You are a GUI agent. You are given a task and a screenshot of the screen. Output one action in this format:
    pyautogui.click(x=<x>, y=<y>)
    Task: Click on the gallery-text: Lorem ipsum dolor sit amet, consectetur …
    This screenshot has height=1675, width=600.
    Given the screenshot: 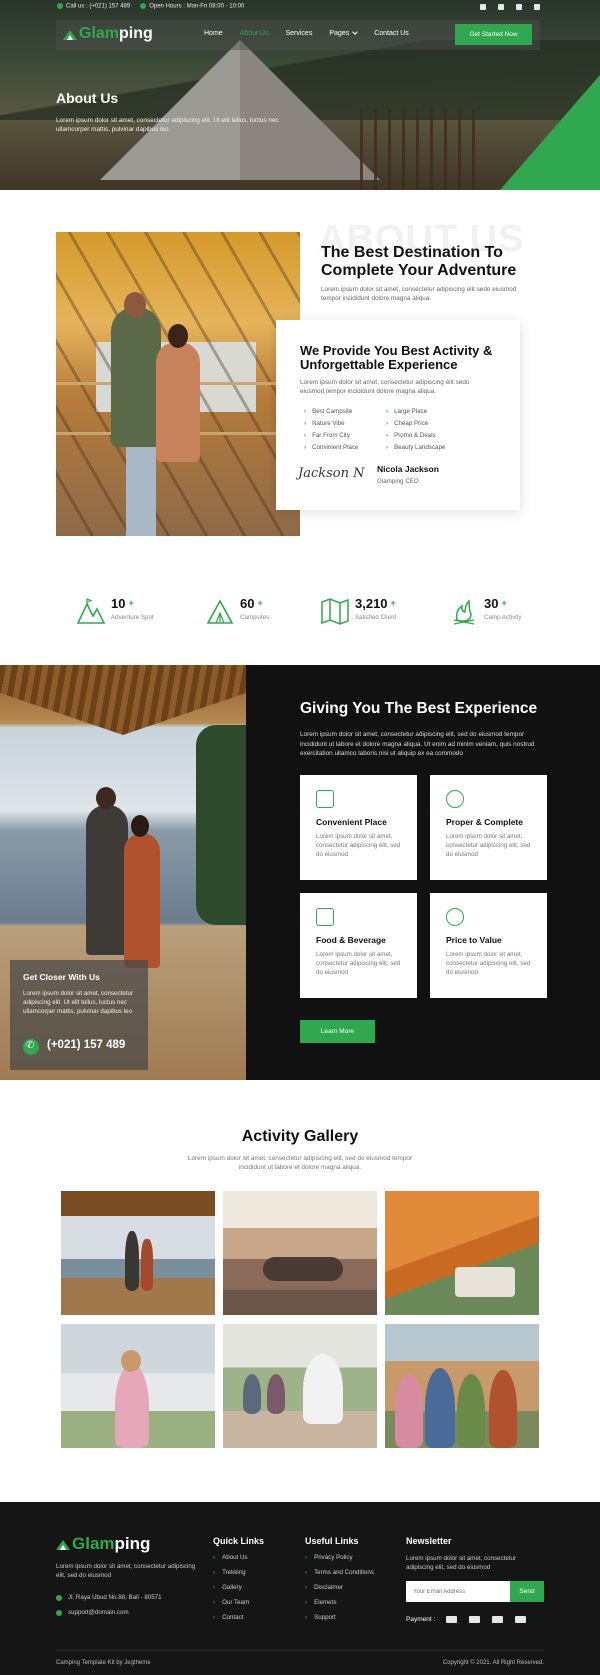 What is the action you would take?
    pyautogui.click(x=300, y=1163)
    